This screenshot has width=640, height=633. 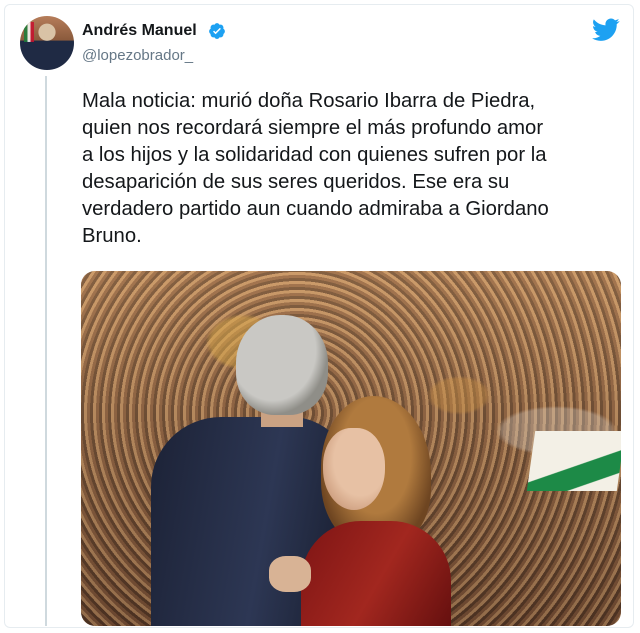 I want to click on woman-red-coat, so click(x=376, y=573).